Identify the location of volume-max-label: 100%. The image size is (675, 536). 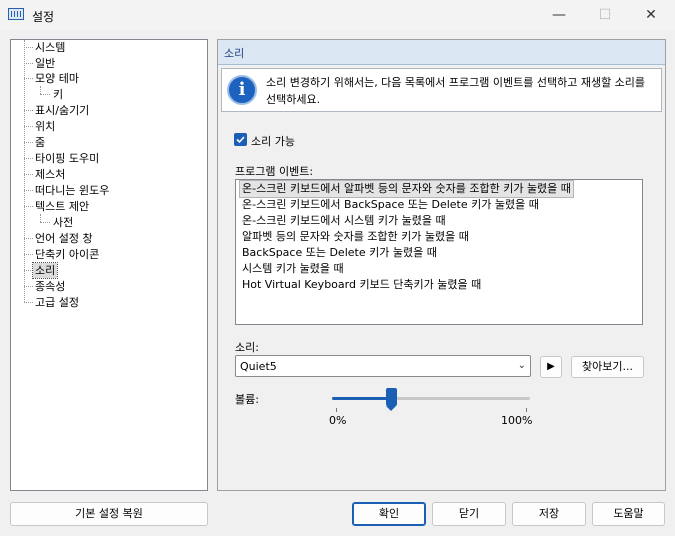
(517, 420).